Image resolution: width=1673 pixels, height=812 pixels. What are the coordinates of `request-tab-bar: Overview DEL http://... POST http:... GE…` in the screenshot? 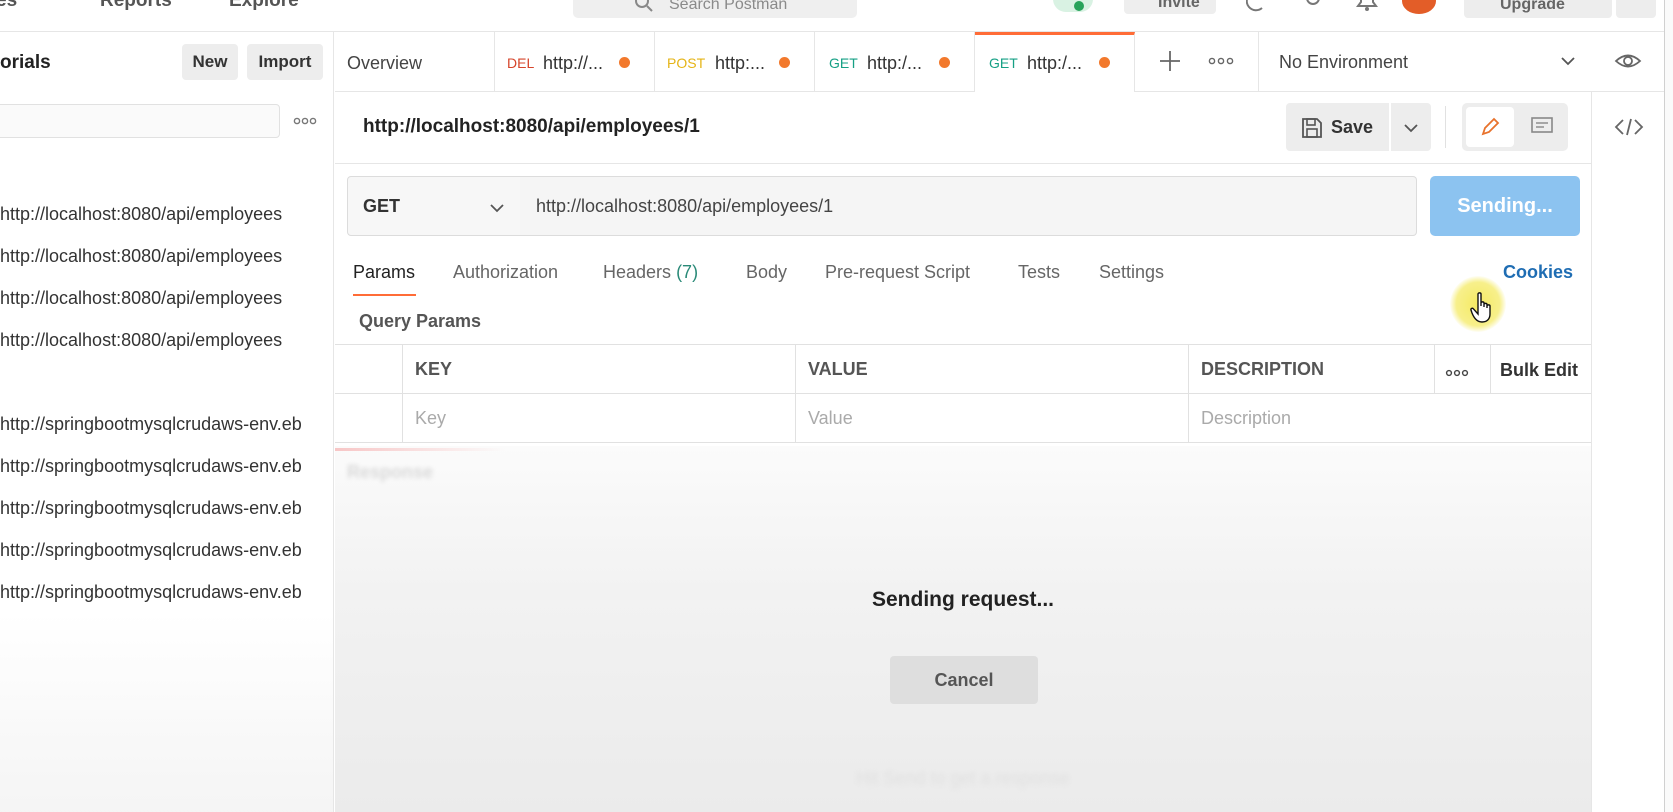 It's located at (1004, 62).